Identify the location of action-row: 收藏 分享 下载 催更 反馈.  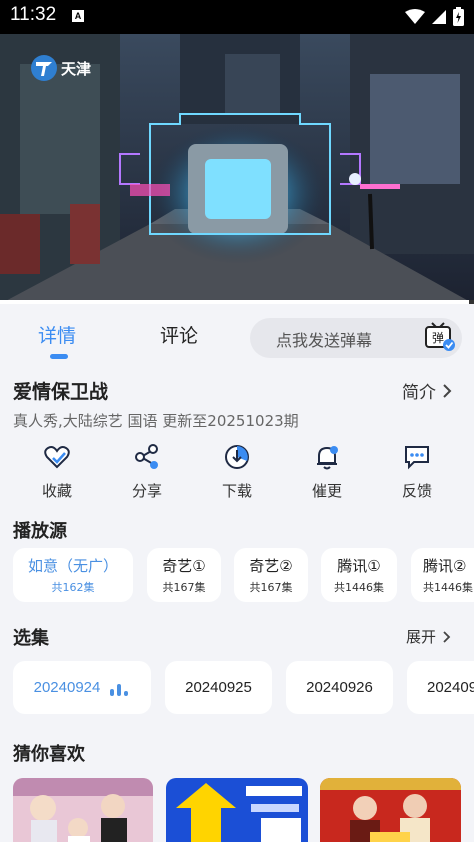
(237, 472).